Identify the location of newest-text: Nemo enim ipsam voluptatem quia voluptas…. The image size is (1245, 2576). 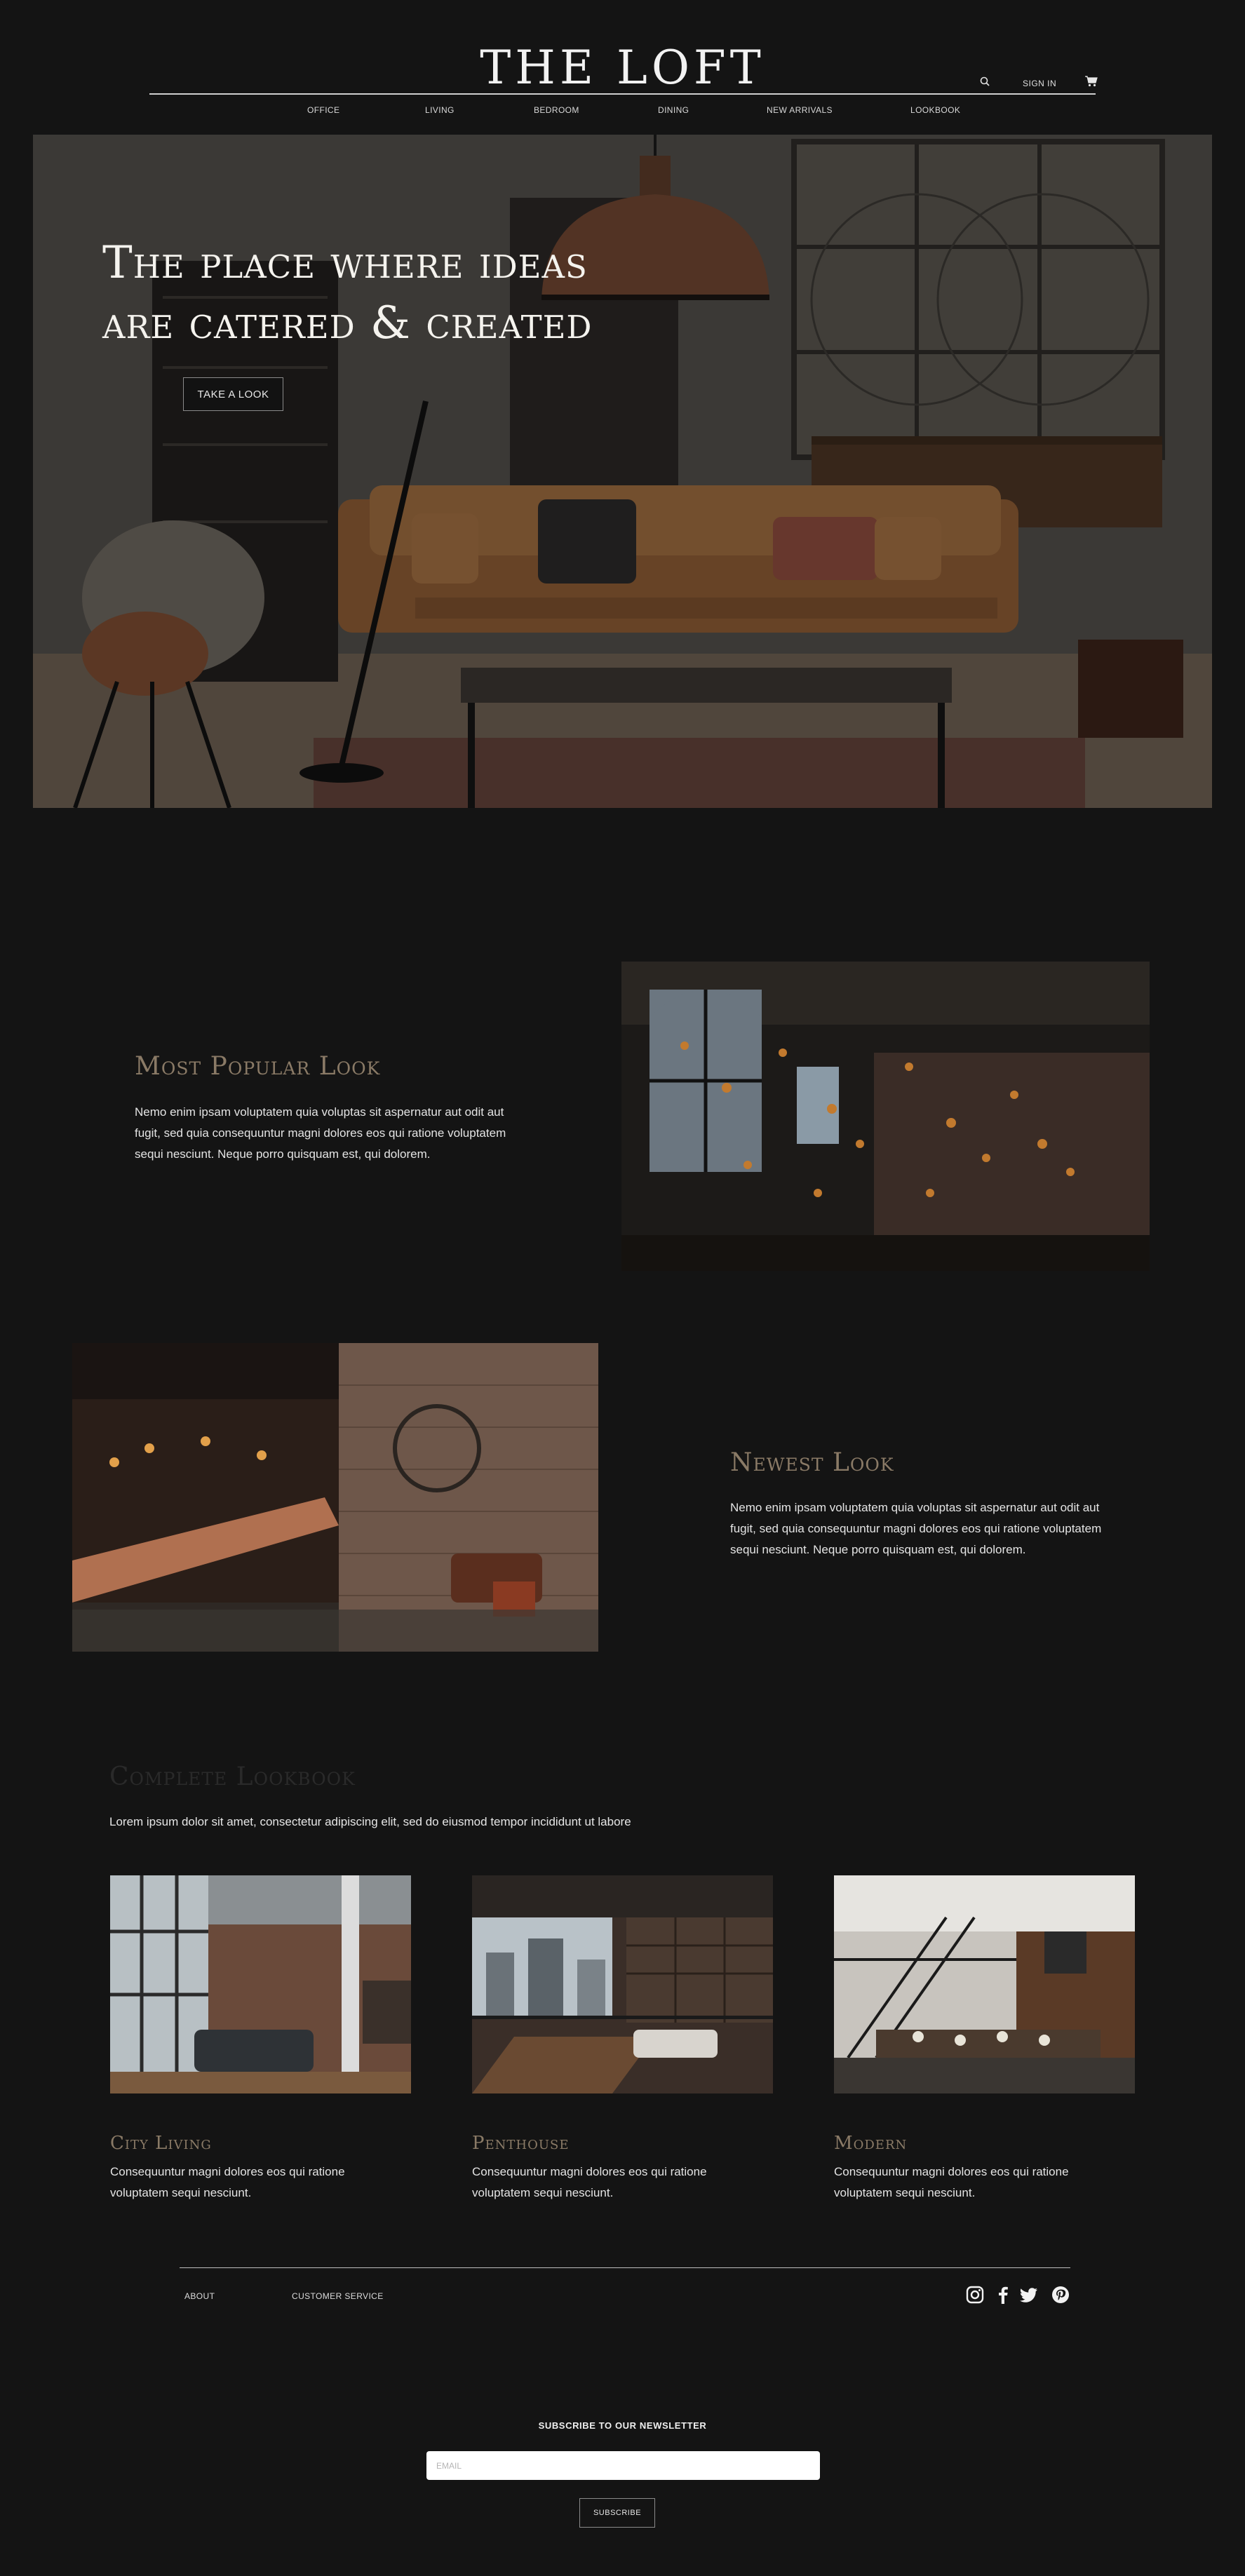
(916, 1528).